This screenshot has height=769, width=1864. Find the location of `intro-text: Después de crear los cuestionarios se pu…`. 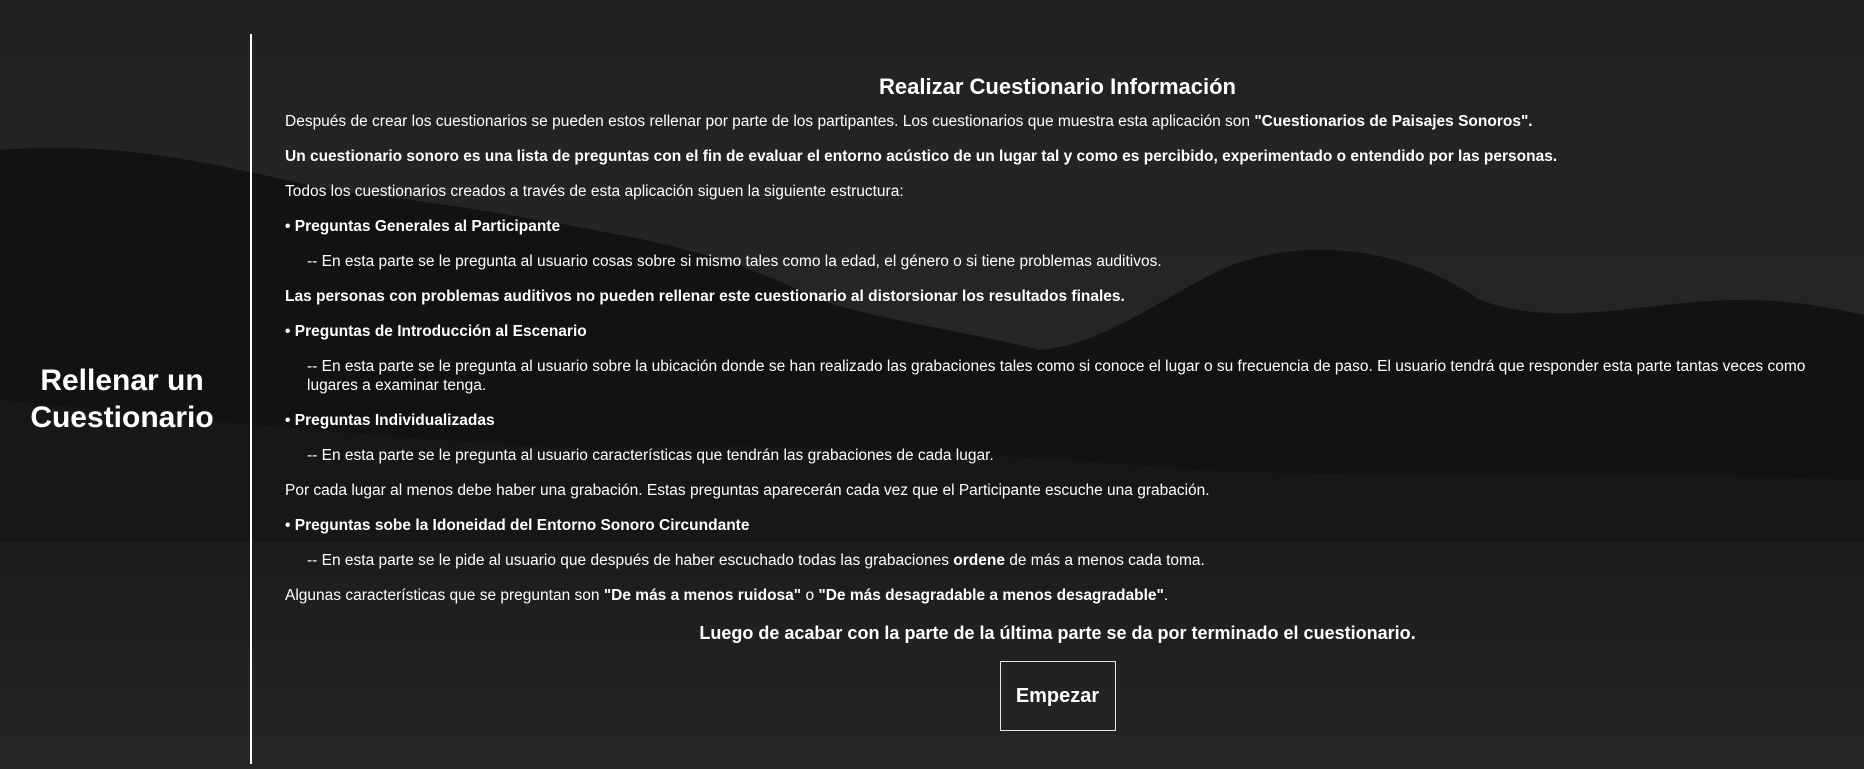

intro-text: Después de crear los cuestionarios se pu… is located at coordinates (770, 121).